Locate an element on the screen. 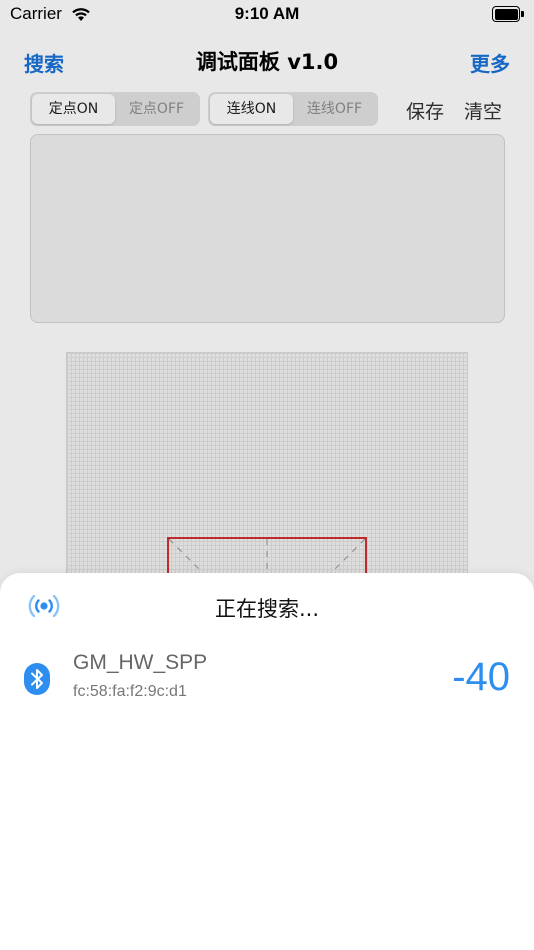 The image size is (534, 950). device-rssi: -40 is located at coordinates (481, 677).